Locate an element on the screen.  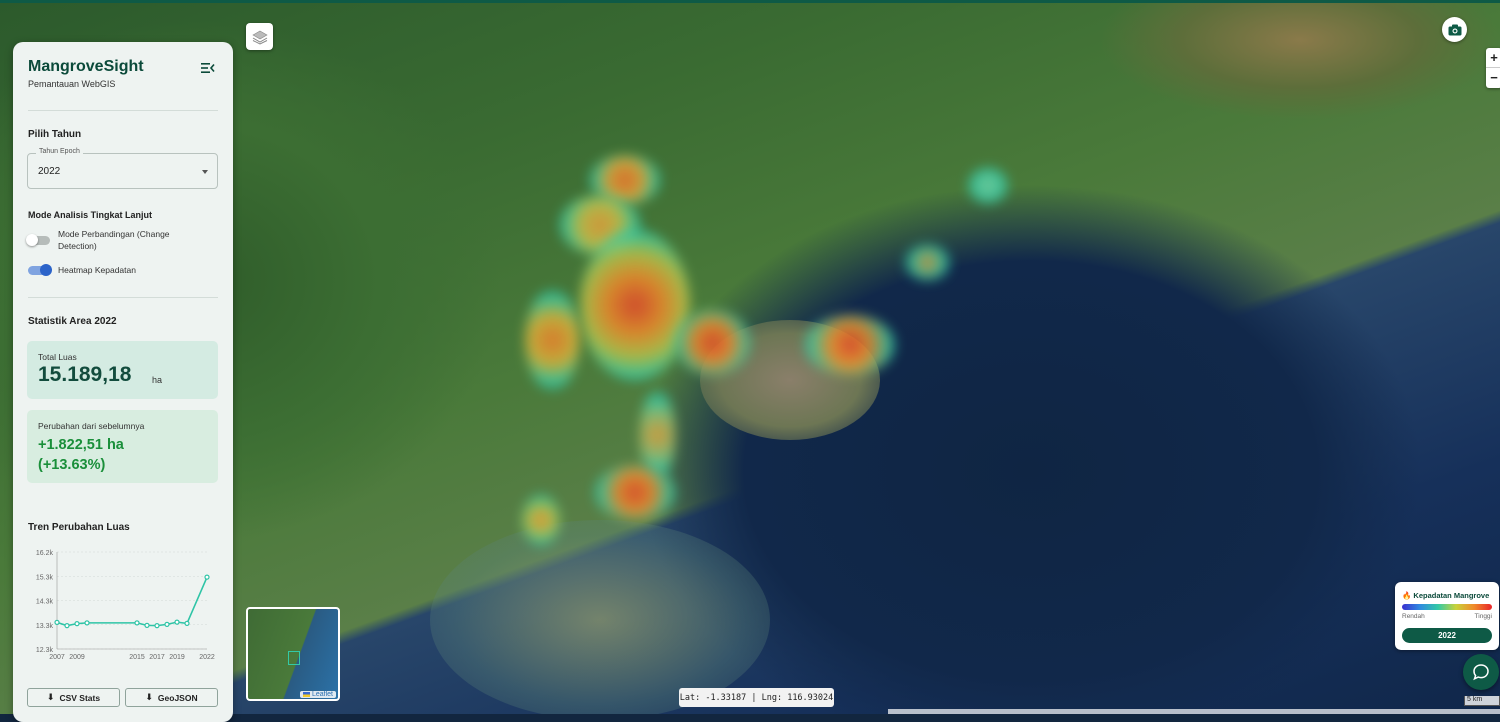
legend-title: 🔥 Kepadatan Mangrove is located at coordinates (1446, 595).